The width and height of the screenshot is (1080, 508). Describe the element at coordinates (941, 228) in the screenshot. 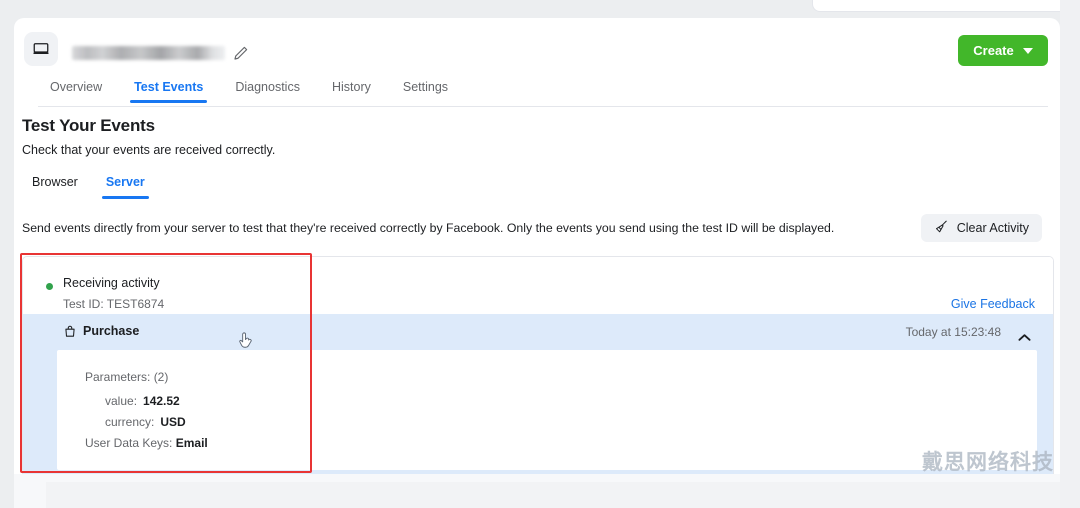

I see `broom-icon` at that location.